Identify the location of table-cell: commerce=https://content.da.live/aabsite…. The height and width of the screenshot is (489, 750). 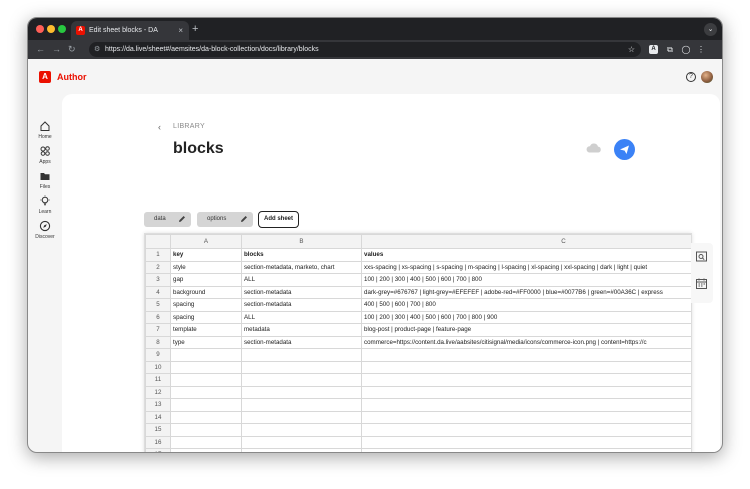
(526, 342).